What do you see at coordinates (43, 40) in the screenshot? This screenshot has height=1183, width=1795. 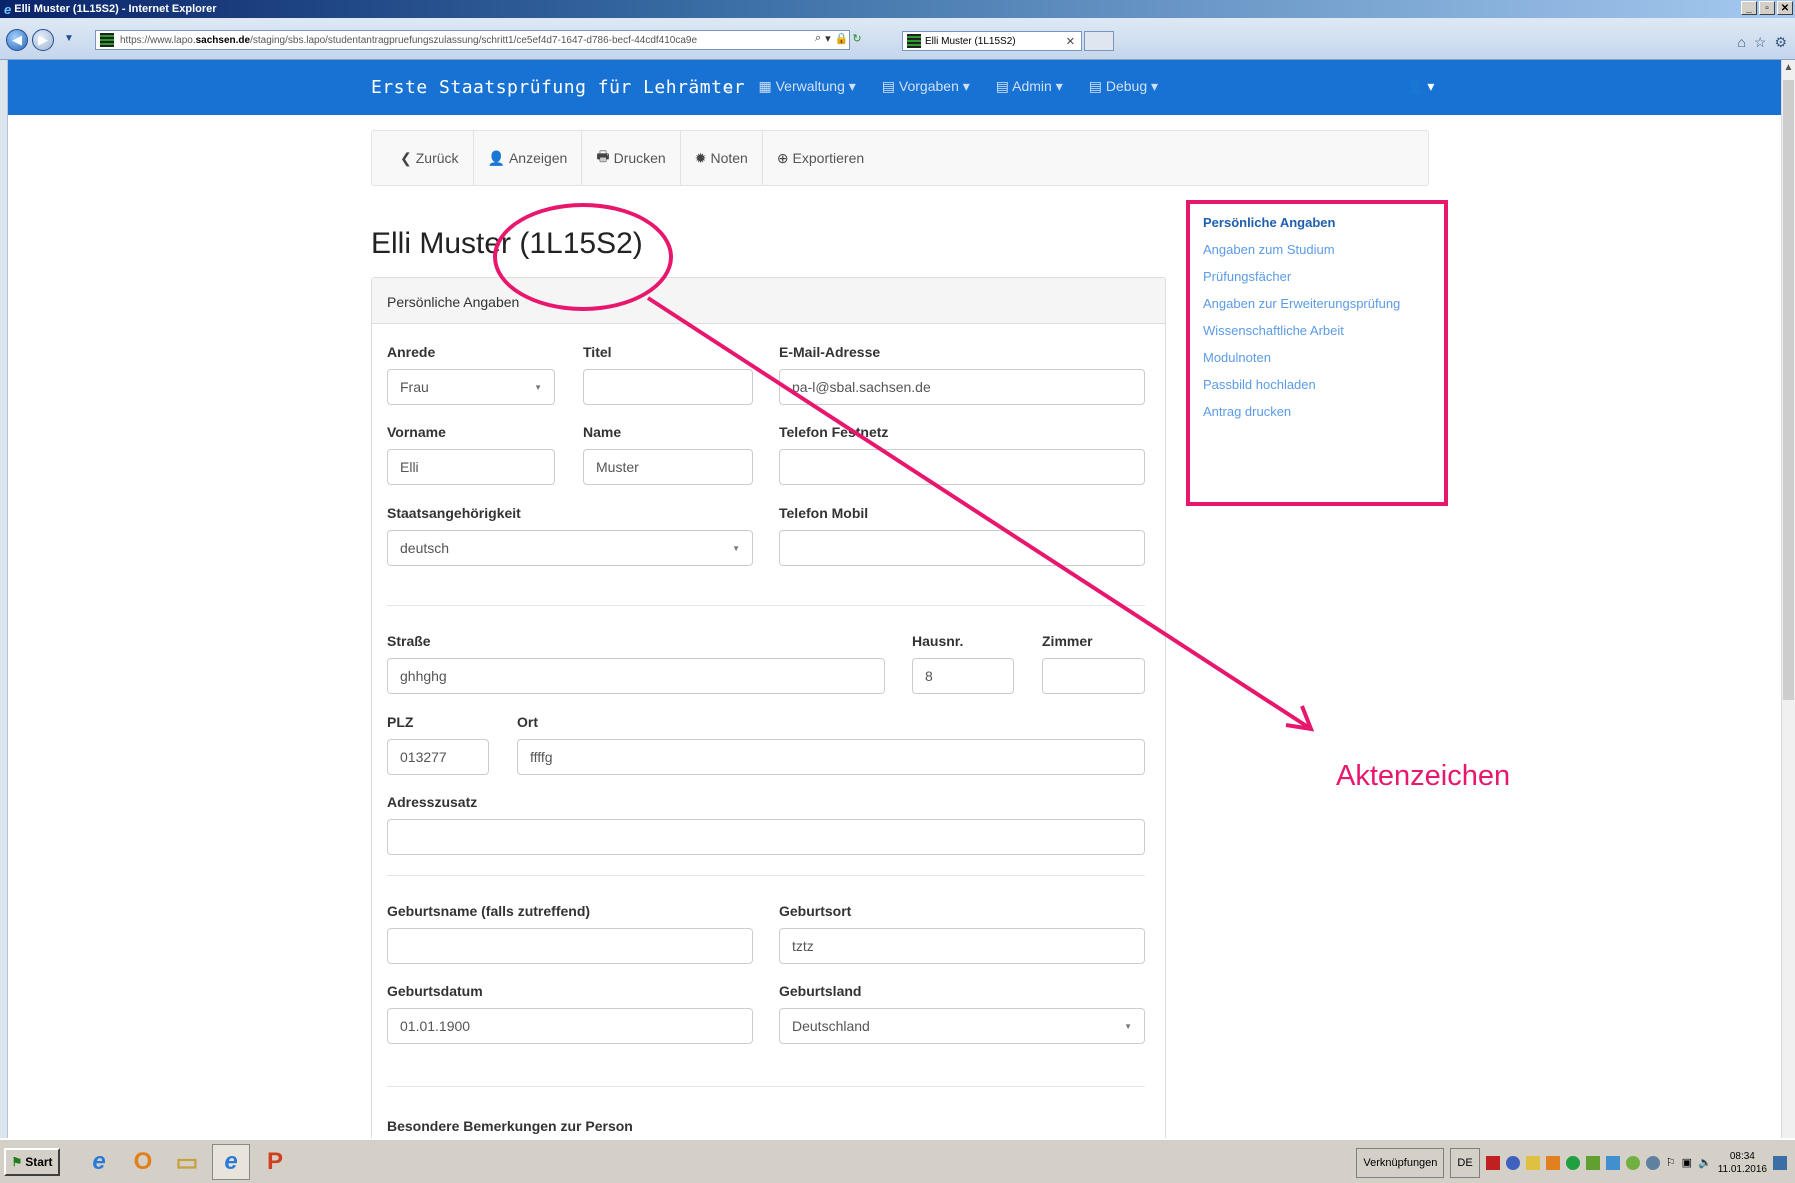 I see `forward-nav-icon: ▶` at bounding box center [43, 40].